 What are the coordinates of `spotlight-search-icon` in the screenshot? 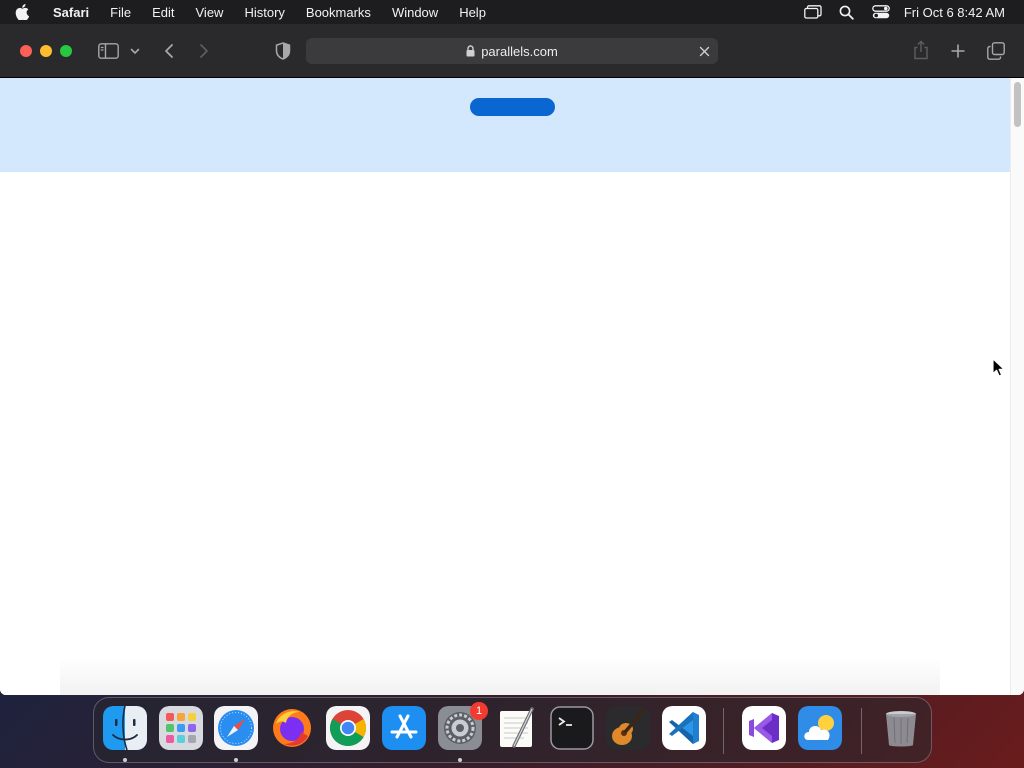 It's located at (847, 12).